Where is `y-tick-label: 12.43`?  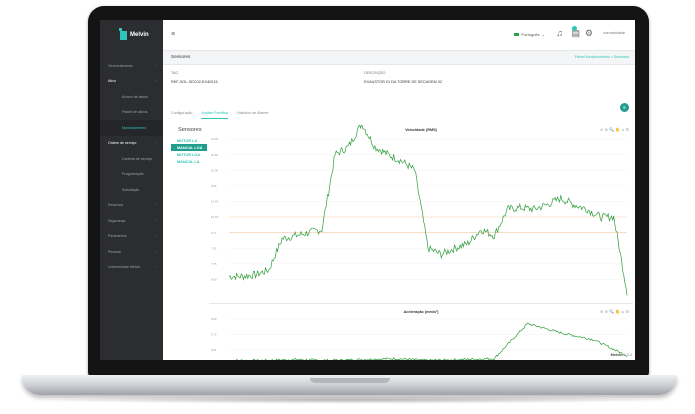
y-tick-label: 12.43 is located at coordinates (214, 202).